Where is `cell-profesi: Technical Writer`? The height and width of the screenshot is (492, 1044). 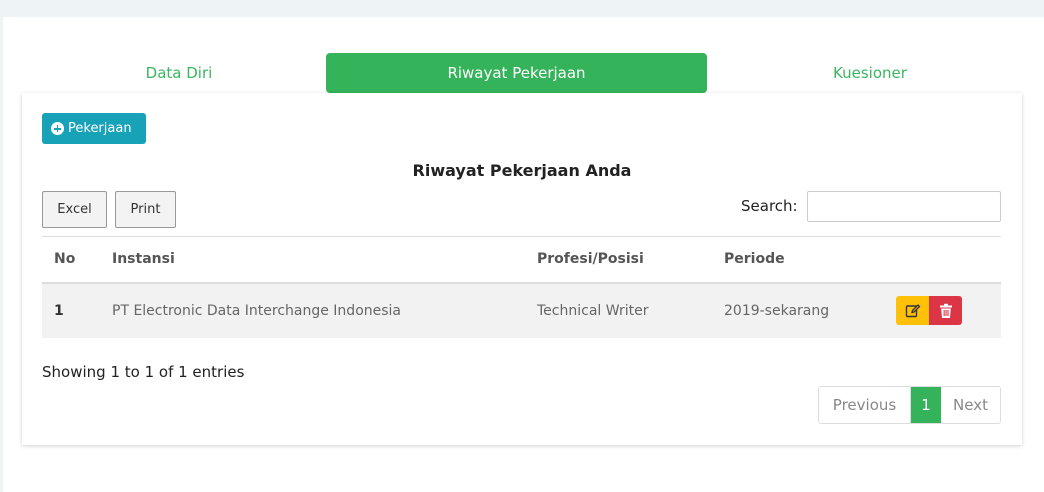
cell-profesi: Technical Writer is located at coordinates (618, 310).